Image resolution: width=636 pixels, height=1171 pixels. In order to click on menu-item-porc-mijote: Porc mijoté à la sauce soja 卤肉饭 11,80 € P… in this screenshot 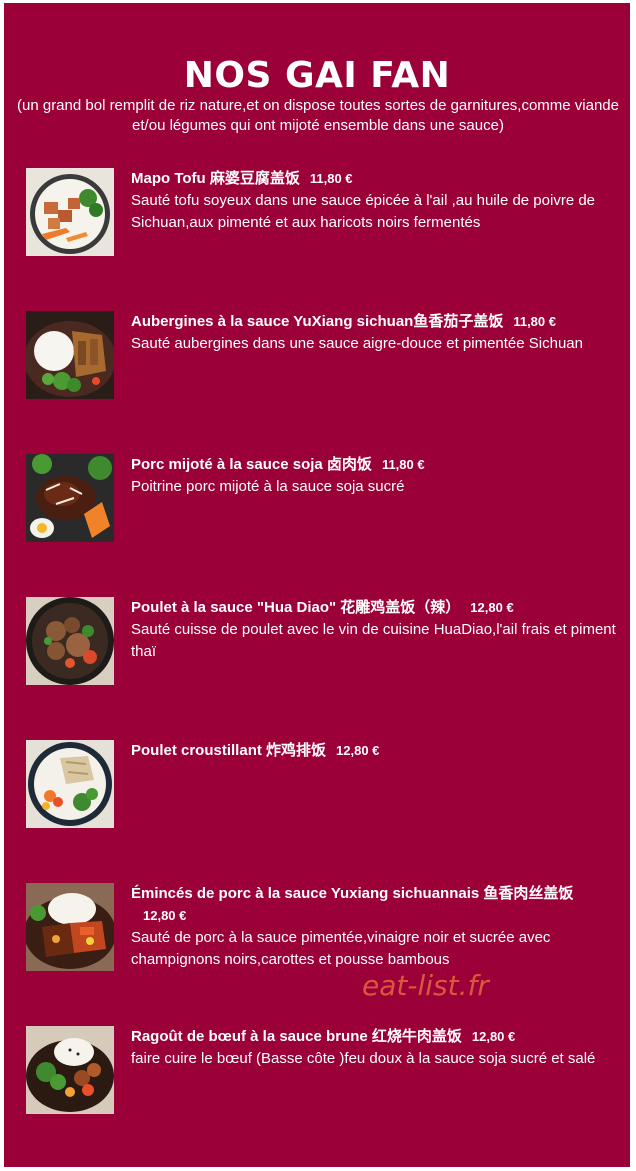, I will do `click(321, 504)`.